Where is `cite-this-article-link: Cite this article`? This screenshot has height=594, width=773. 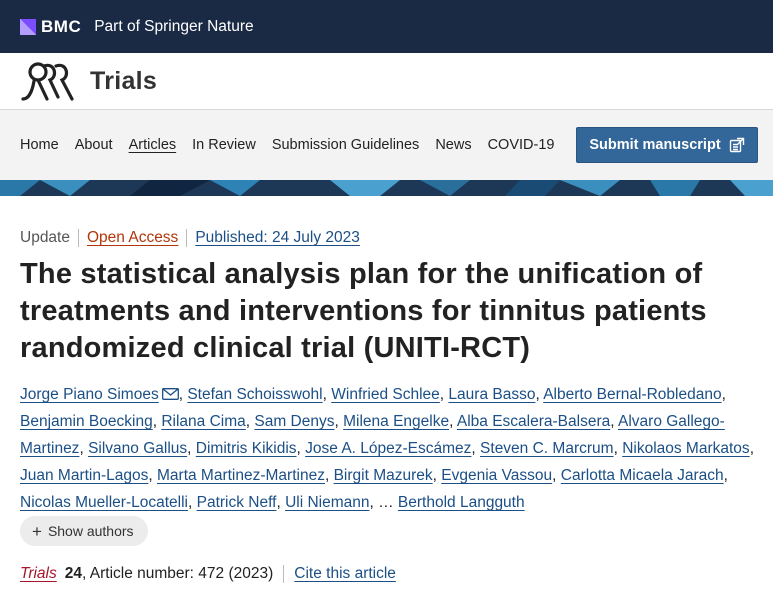 cite-this-article-link: Cite this article is located at coordinates (345, 574).